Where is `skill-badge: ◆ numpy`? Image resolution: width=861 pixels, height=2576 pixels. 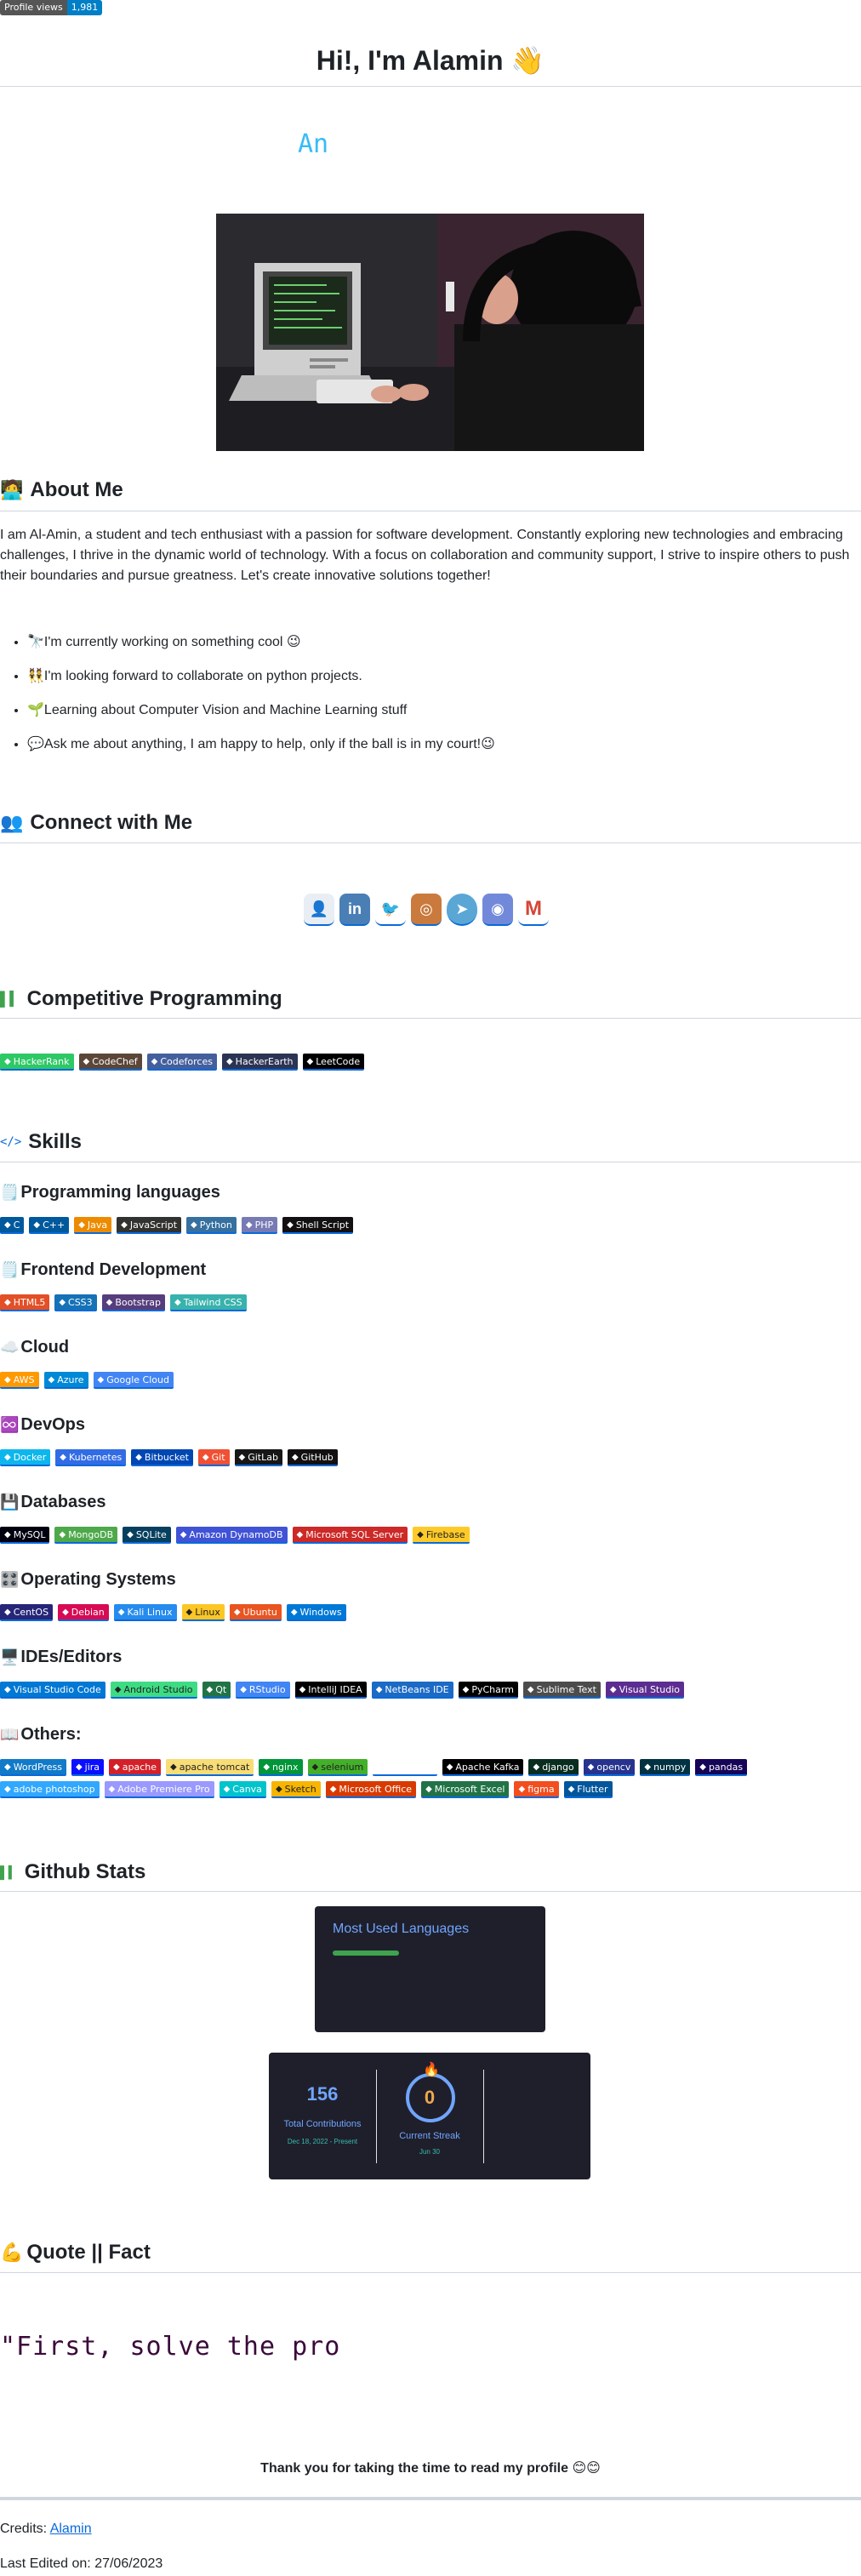
skill-badge: ◆ numpy is located at coordinates (665, 1767).